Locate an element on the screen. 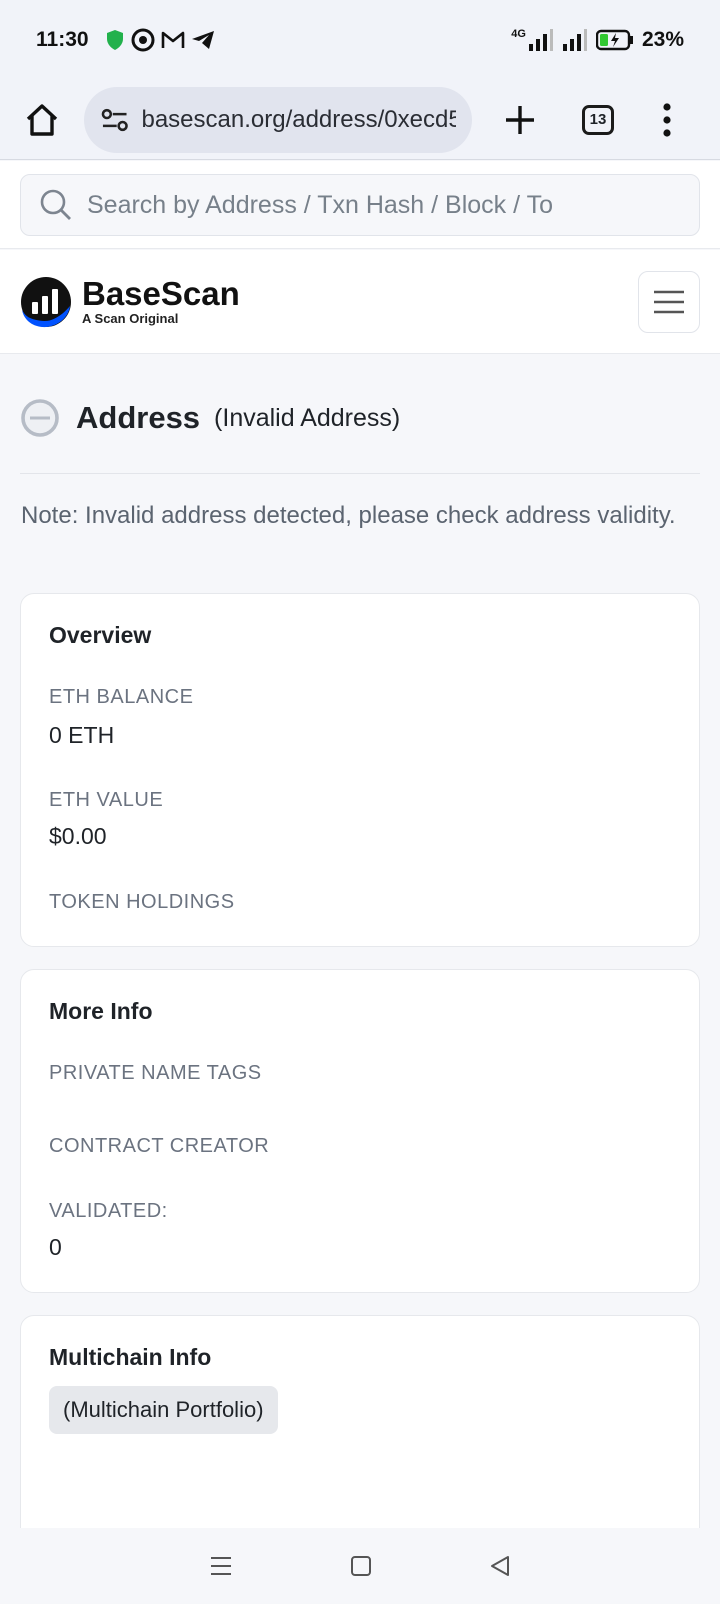 This screenshot has height=1604, width=720. token-holdings-label: TOKEN HOLDINGS is located at coordinates (142, 902).